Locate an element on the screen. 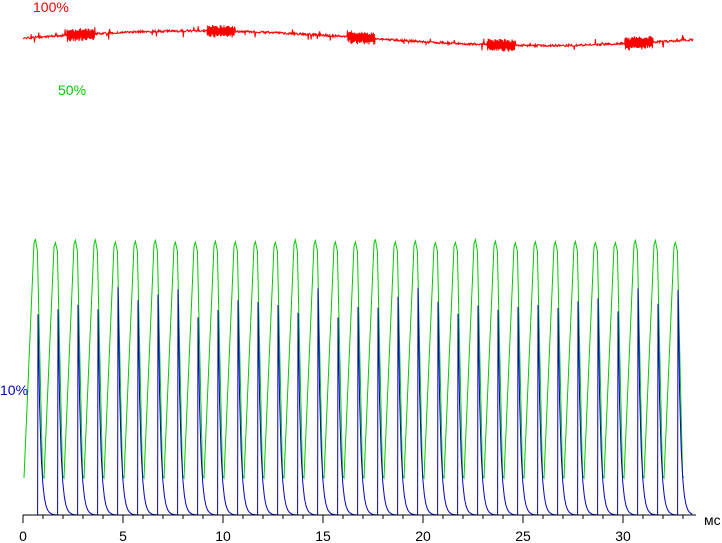 This screenshot has height=543, width=722. x-axis-unit-label: мс is located at coordinates (712, 520).